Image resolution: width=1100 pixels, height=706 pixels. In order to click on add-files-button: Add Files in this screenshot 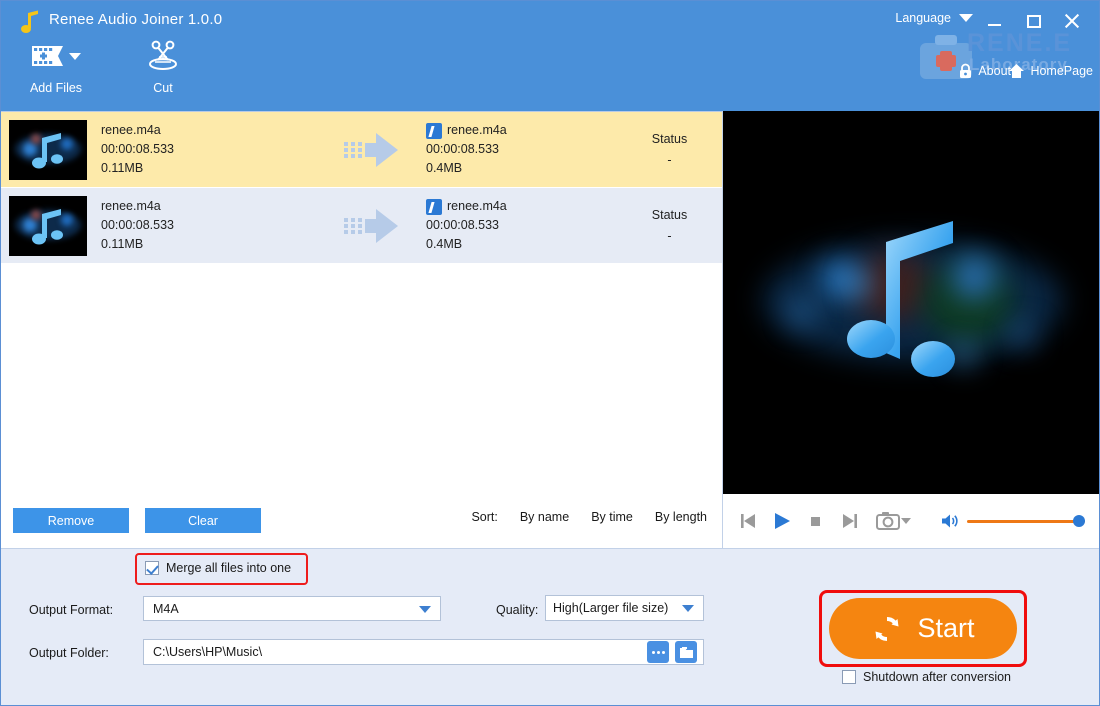, I will do `click(56, 67)`.